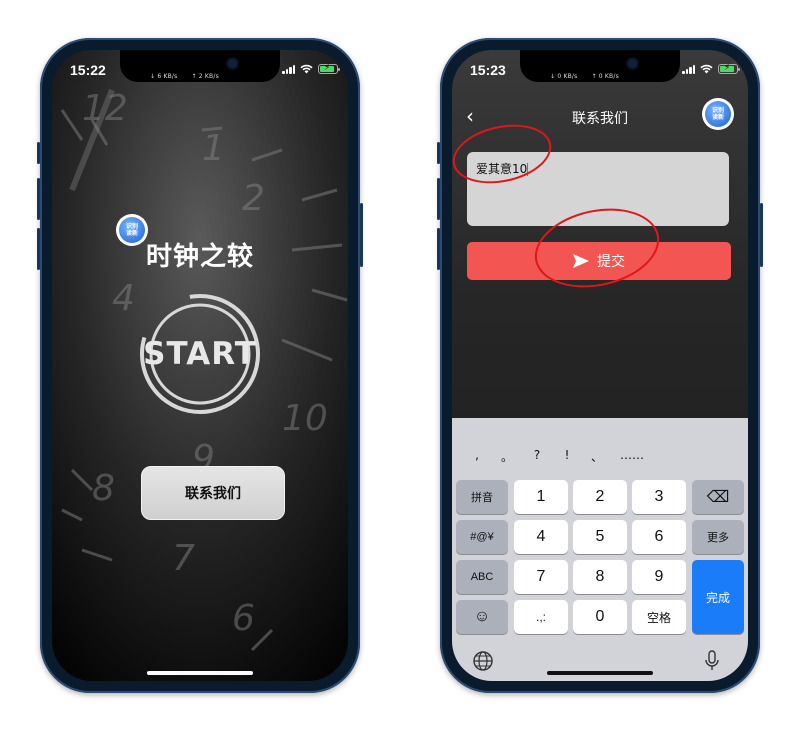 This screenshot has height=730, width=800. What do you see at coordinates (482, 497) in the screenshot?
I see `key-pinyin: 拼音` at bounding box center [482, 497].